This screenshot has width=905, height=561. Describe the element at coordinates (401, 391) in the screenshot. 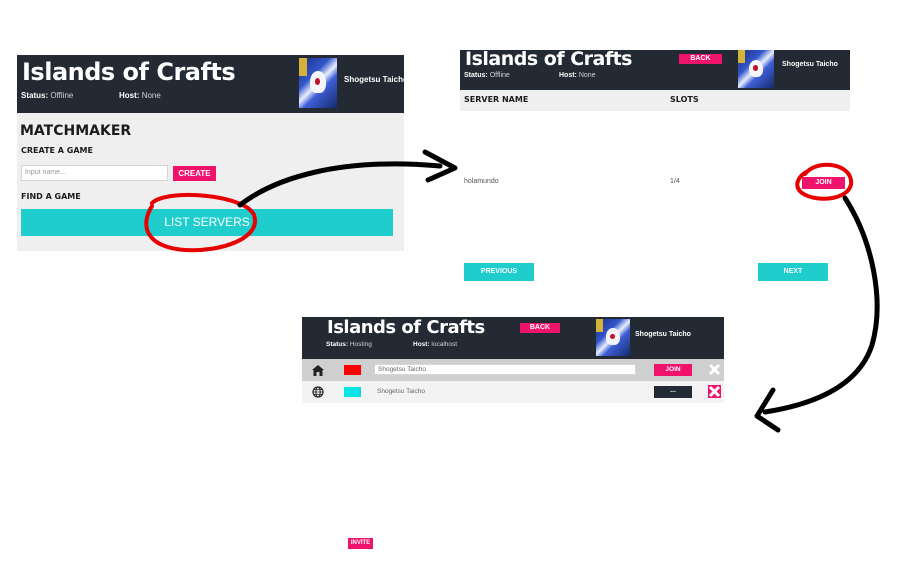

I see `player-name-label: Shogetsu Taicho` at that location.